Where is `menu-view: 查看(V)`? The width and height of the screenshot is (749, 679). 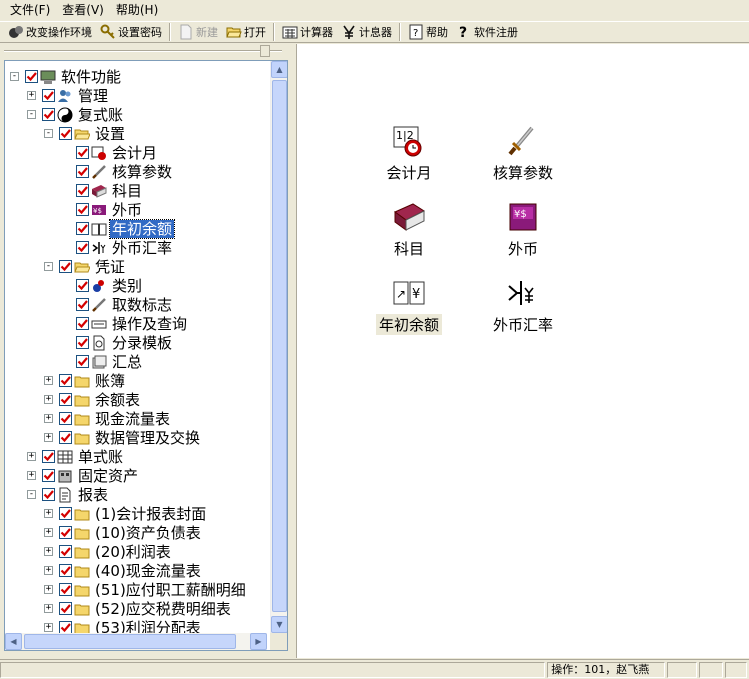 menu-view: 查看(V) is located at coordinates (83, 10).